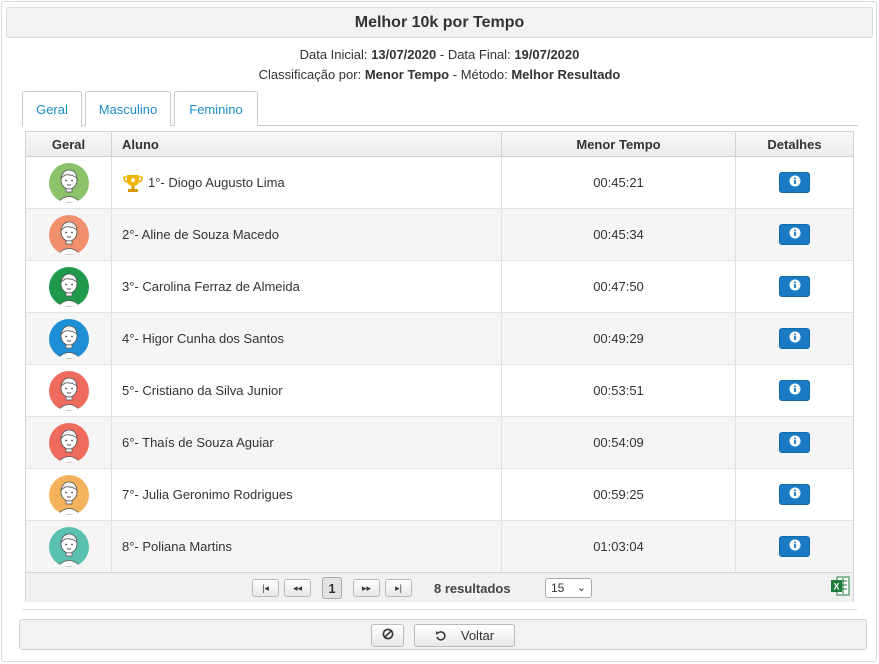 The image size is (879, 664). What do you see at coordinates (836, 587) in the screenshot?
I see `svg-text: X` at bounding box center [836, 587].